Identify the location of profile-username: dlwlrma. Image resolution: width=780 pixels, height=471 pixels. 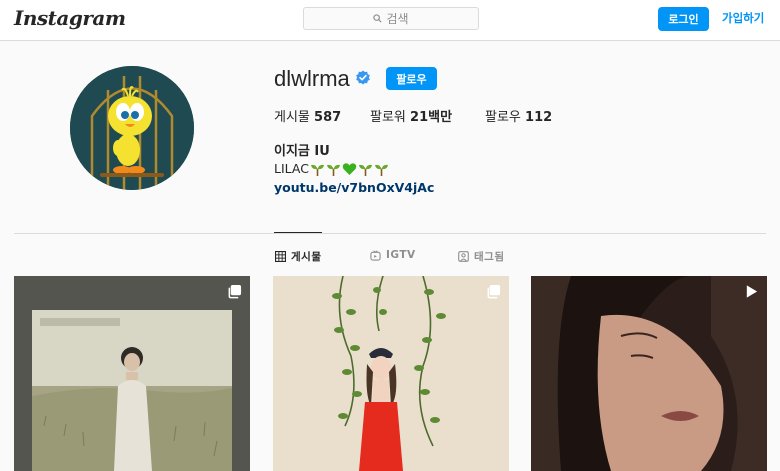
(312, 78).